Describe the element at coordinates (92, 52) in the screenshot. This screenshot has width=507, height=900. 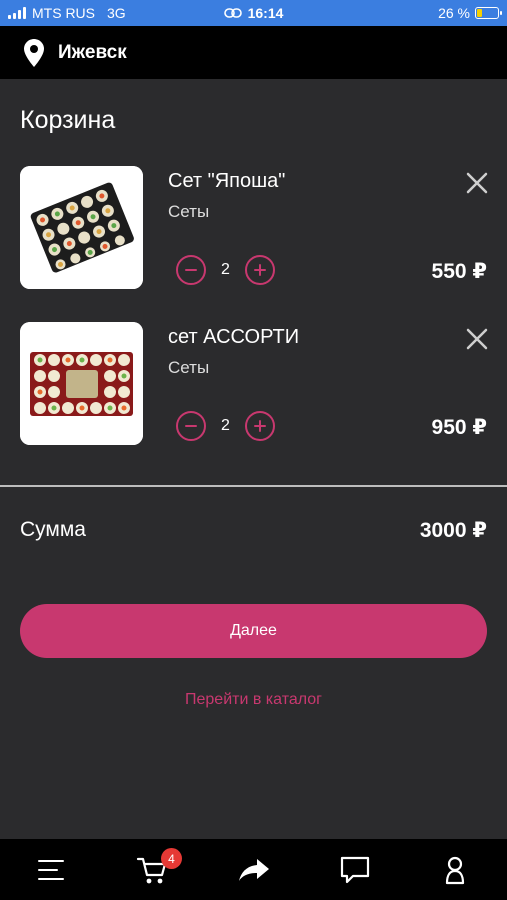
I see `city-name: Ижевск` at that location.